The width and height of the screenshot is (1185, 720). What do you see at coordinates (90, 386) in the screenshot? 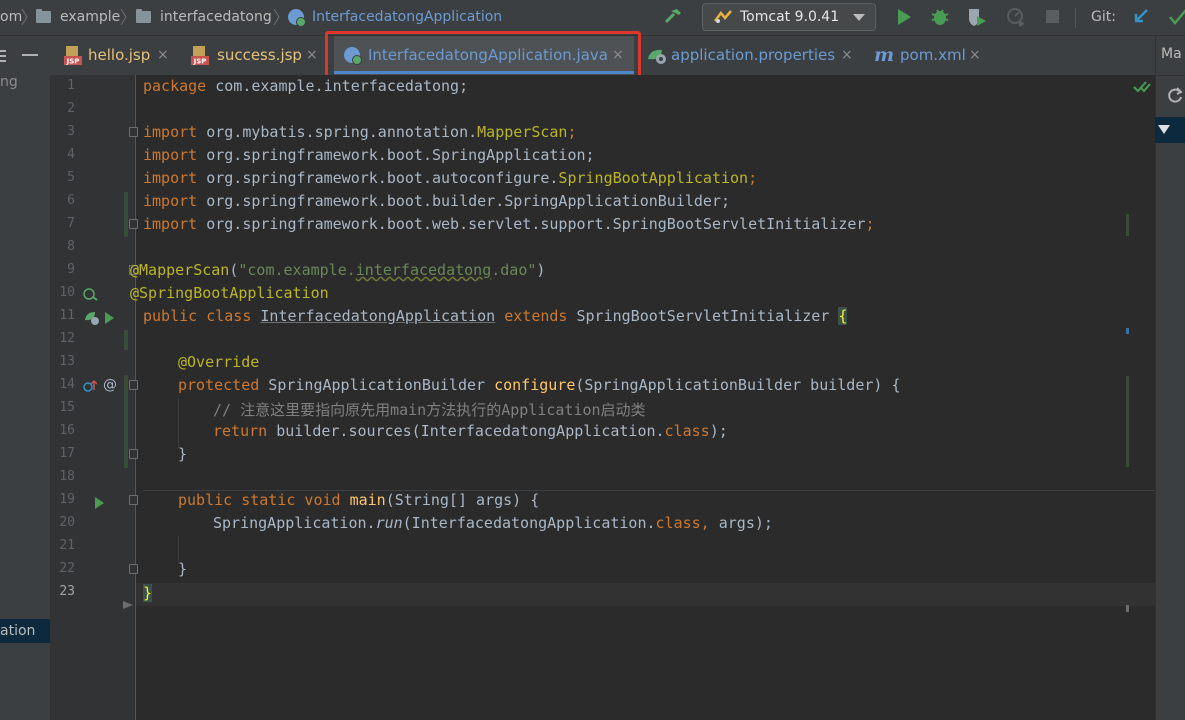
I see `overrides-method-icon` at bounding box center [90, 386].